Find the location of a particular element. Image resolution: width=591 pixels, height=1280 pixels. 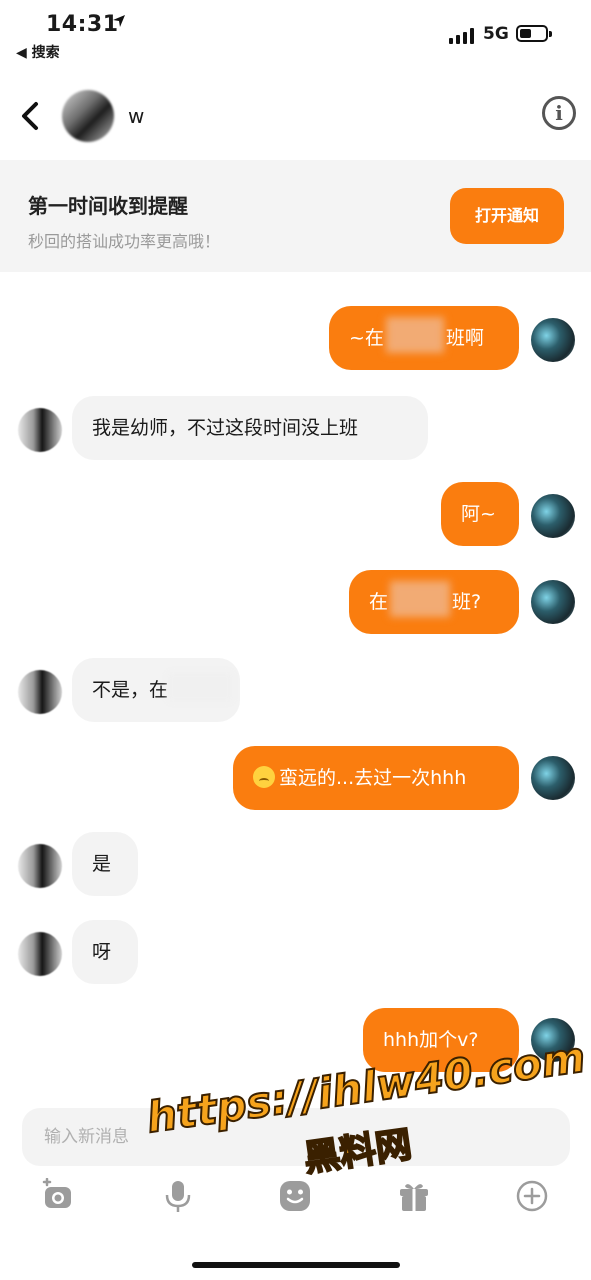

network-label: 5G is located at coordinates (496, 34).